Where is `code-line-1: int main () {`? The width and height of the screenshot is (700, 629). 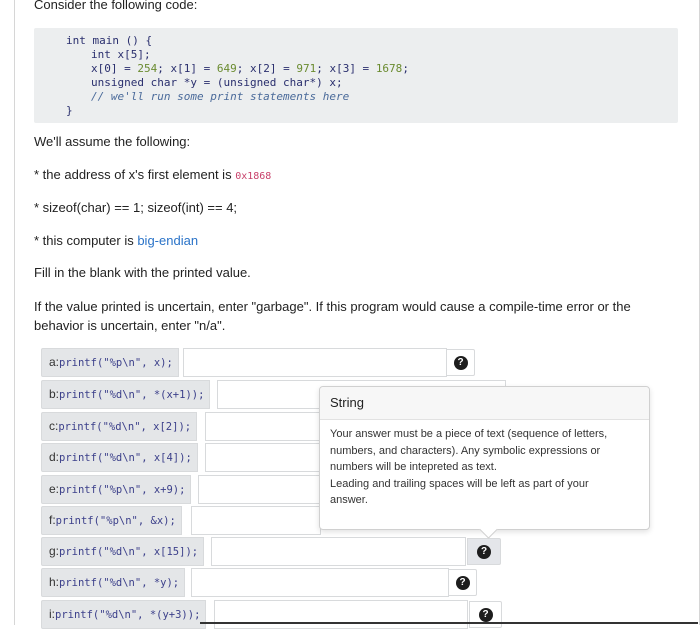 code-line-1: int main () { is located at coordinates (109, 40).